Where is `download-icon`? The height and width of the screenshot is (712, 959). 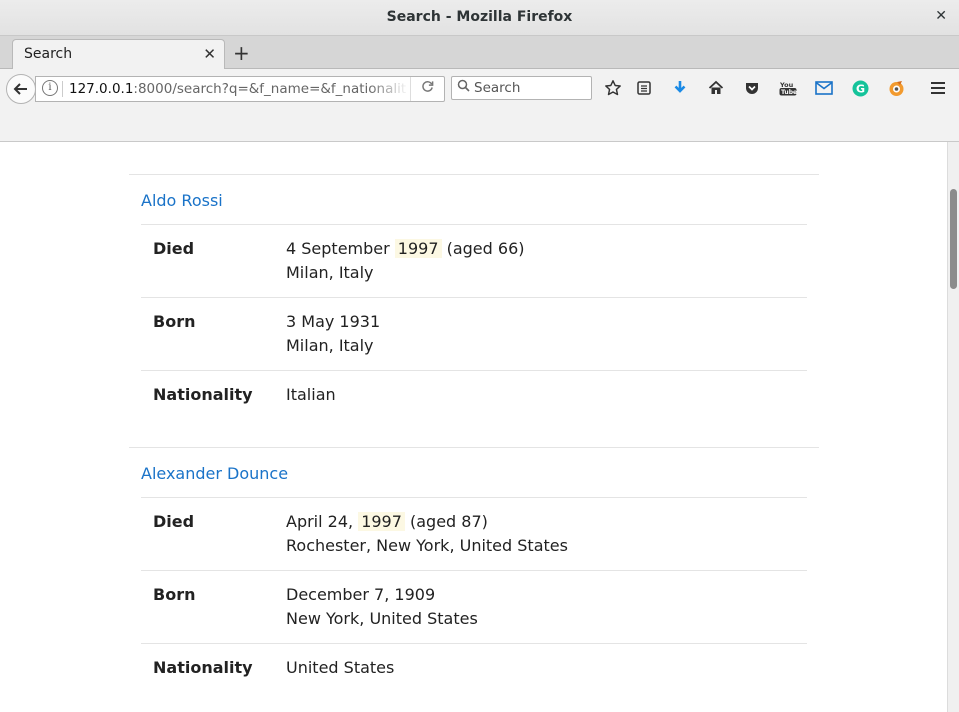
download-icon is located at coordinates (680, 88).